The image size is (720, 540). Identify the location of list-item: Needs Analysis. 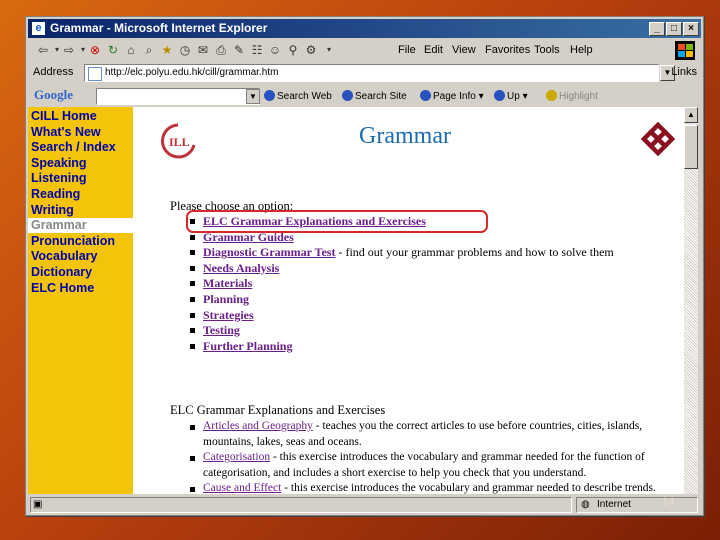
(395, 269).